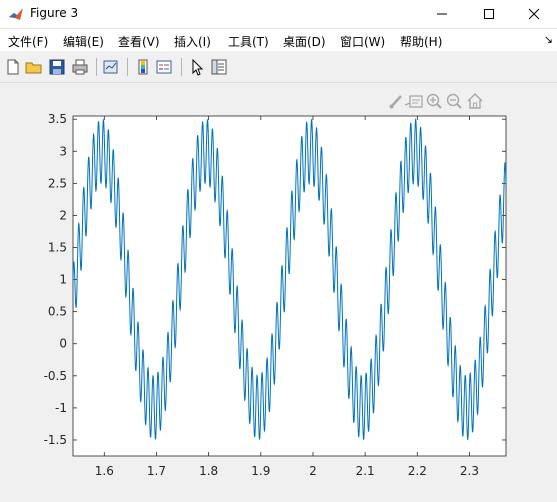 Image resolution: width=557 pixels, height=502 pixels. I want to click on y-tick-label: 1.5, so click(57, 248).